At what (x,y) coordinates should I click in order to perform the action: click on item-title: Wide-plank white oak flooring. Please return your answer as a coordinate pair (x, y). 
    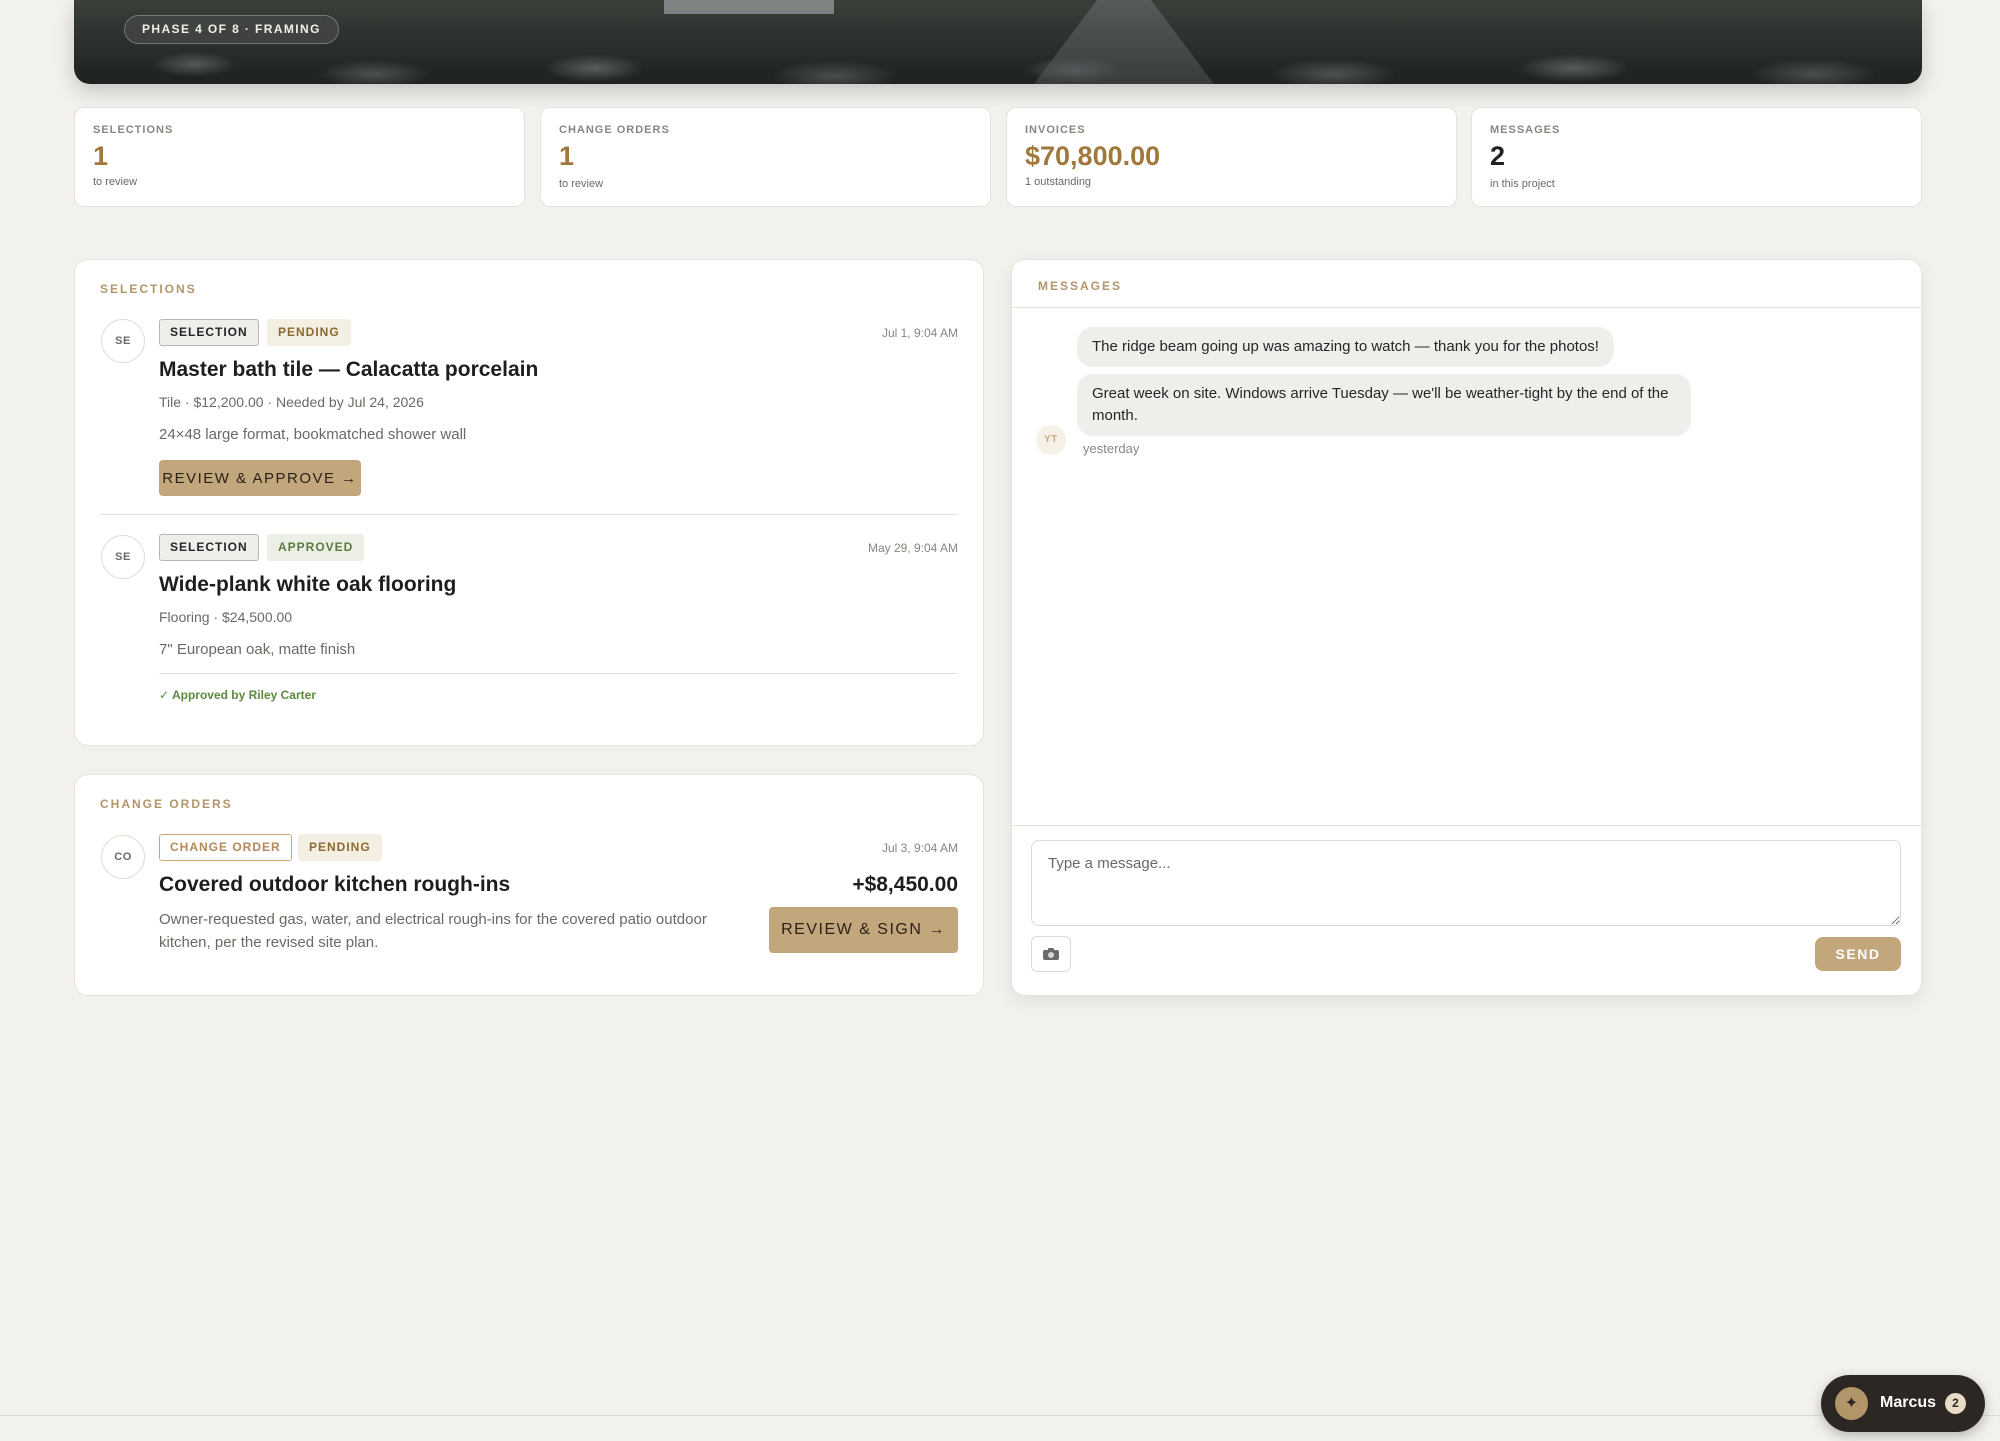
    Looking at the image, I should click on (308, 584).